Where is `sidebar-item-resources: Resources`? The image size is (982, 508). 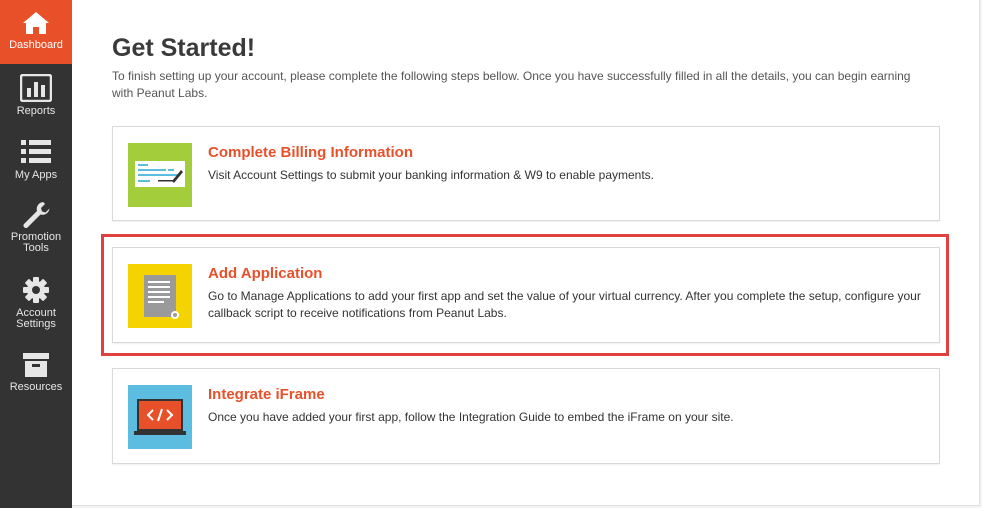 sidebar-item-resources: Resources is located at coordinates (36, 375).